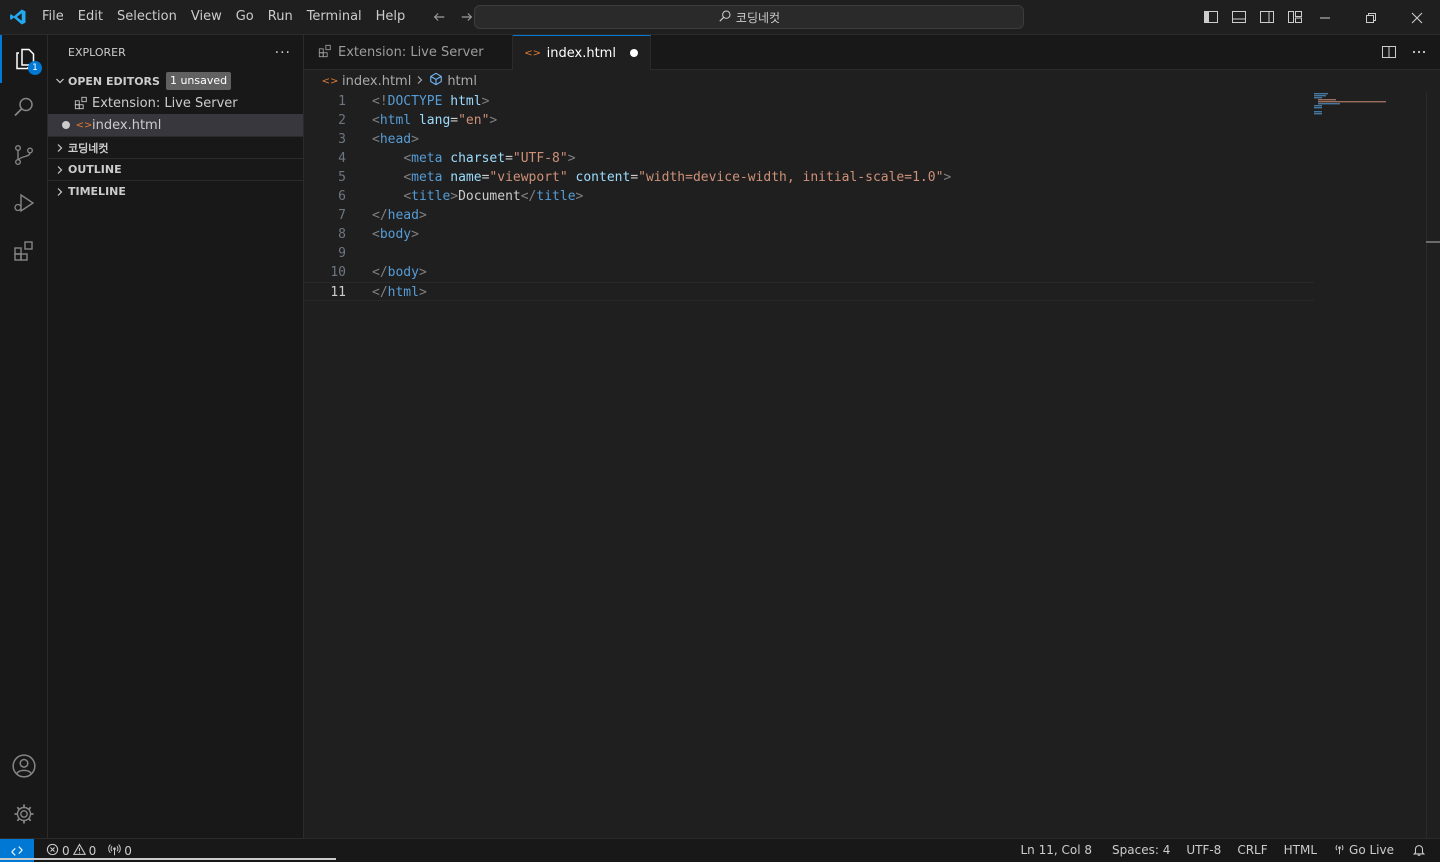 The height and width of the screenshot is (862, 1440). I want to click on tab-label: index.html, so click(581, 53).